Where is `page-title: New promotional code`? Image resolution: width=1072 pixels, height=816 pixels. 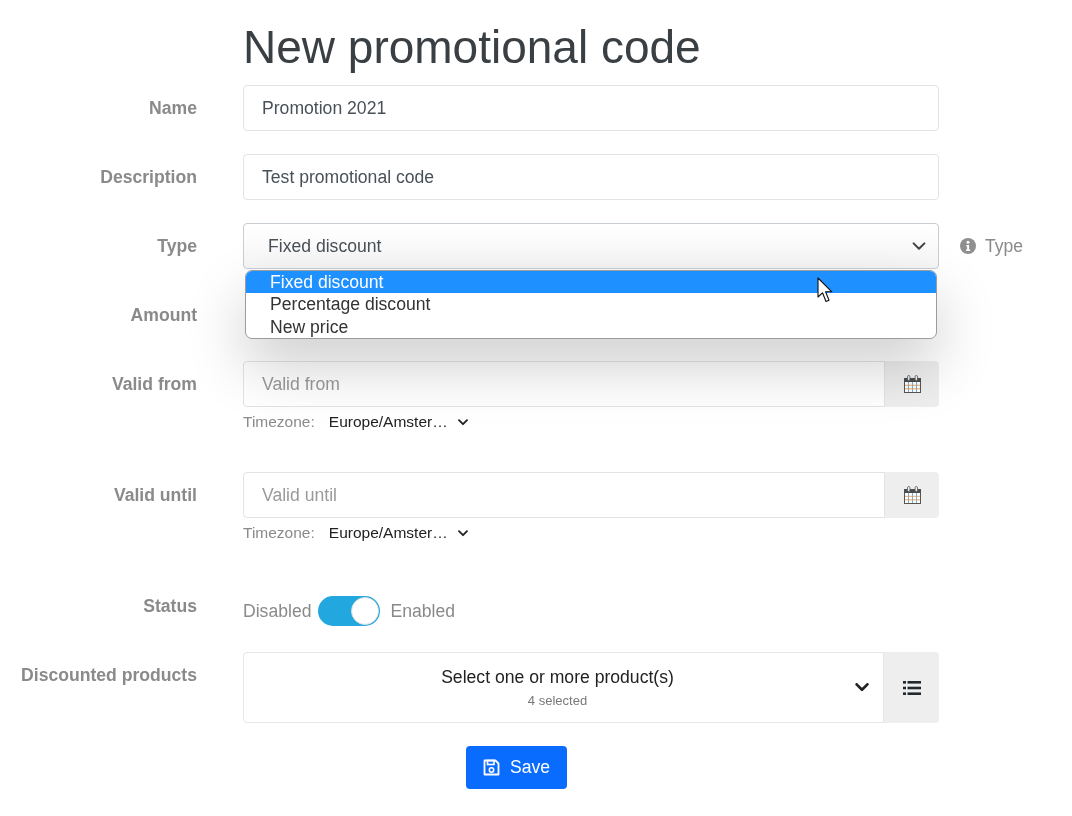 page-title: New promotional code is located at coordinates (472, 47).